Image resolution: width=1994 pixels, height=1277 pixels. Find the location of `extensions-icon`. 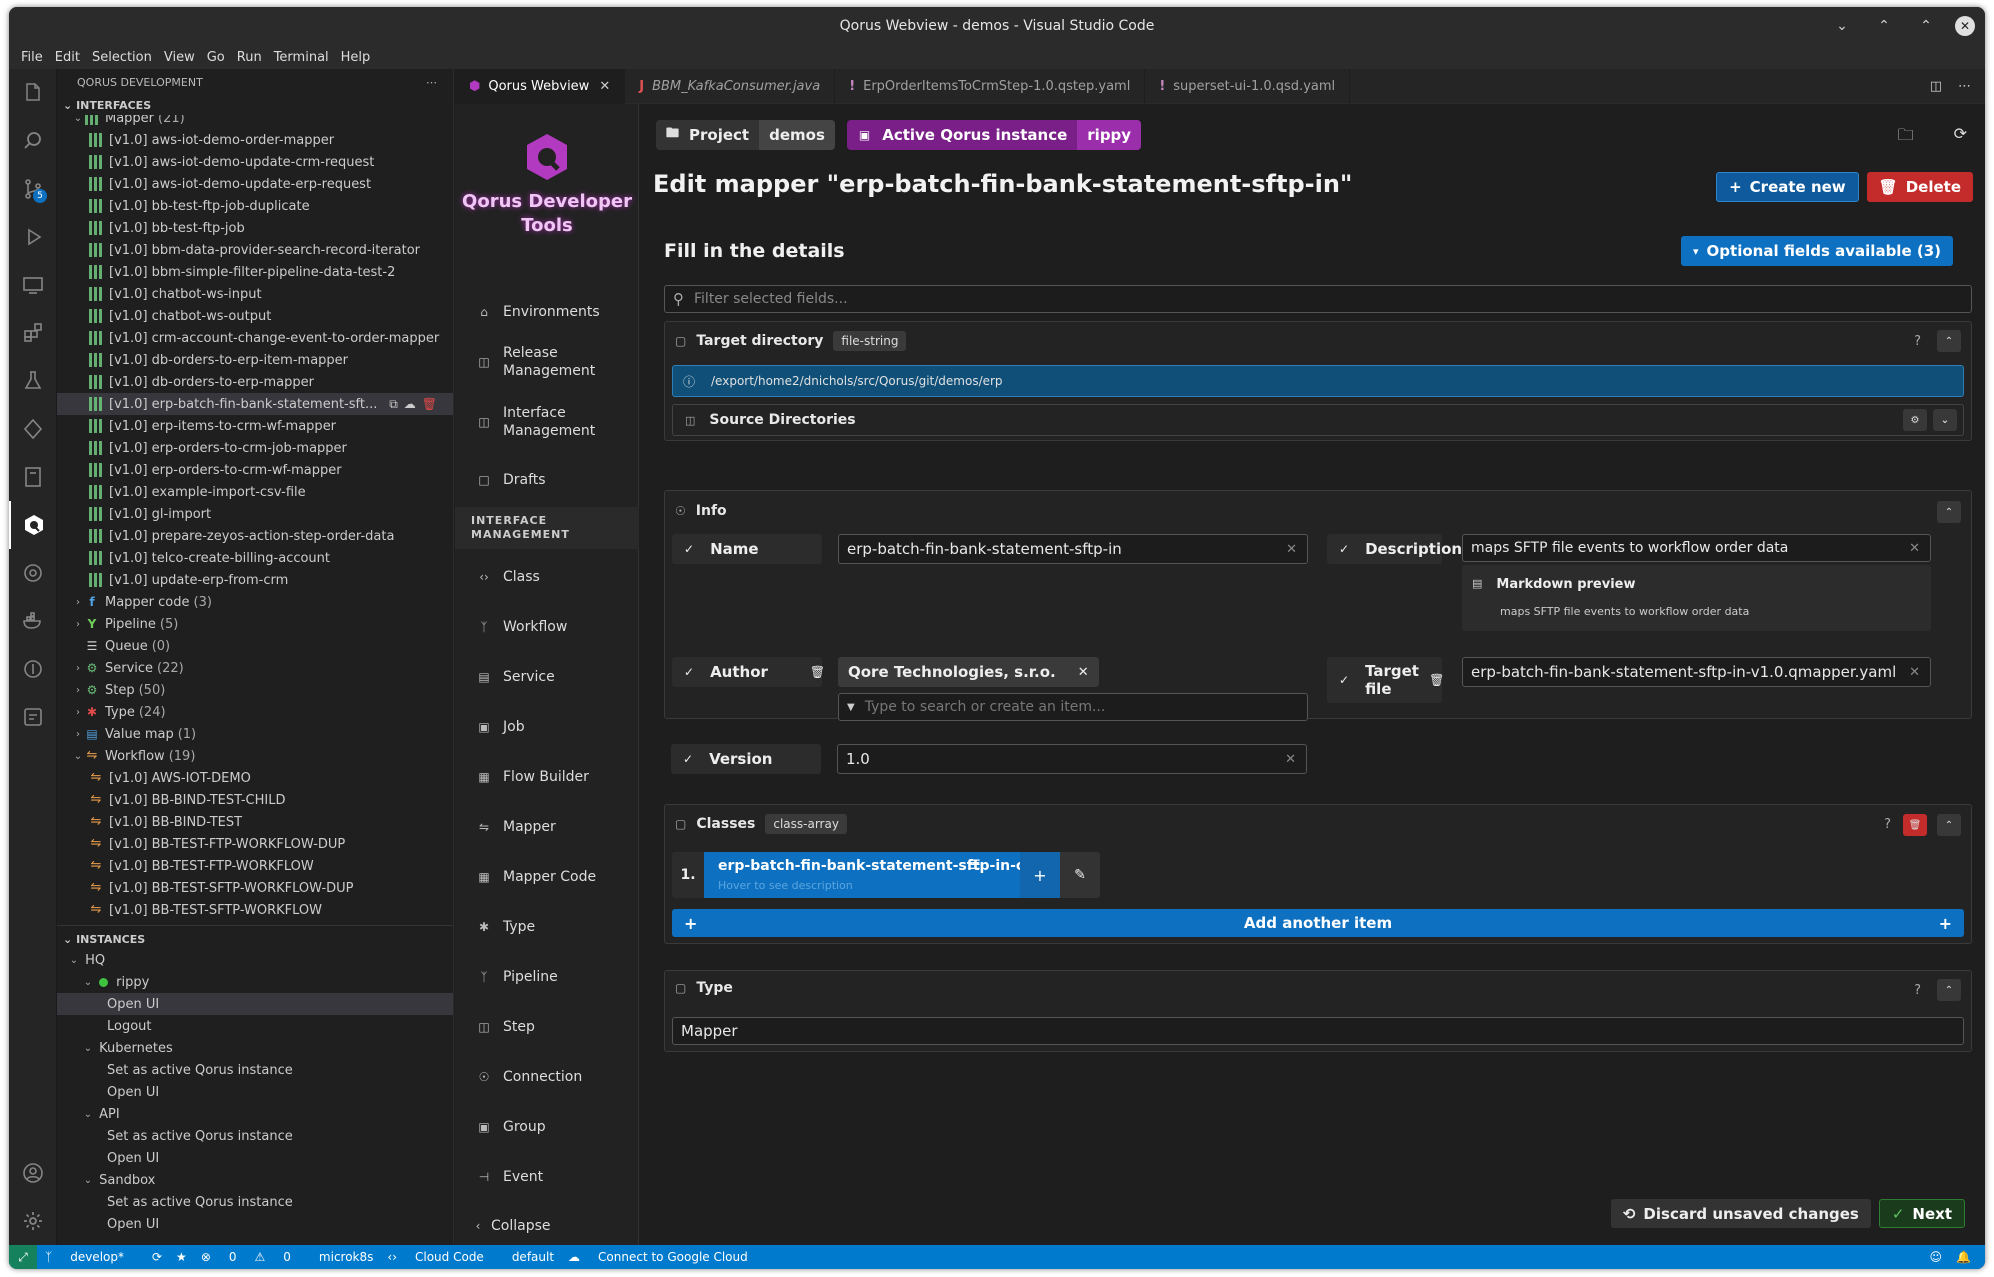

extensions-icon is located at coordinates (33, 333).